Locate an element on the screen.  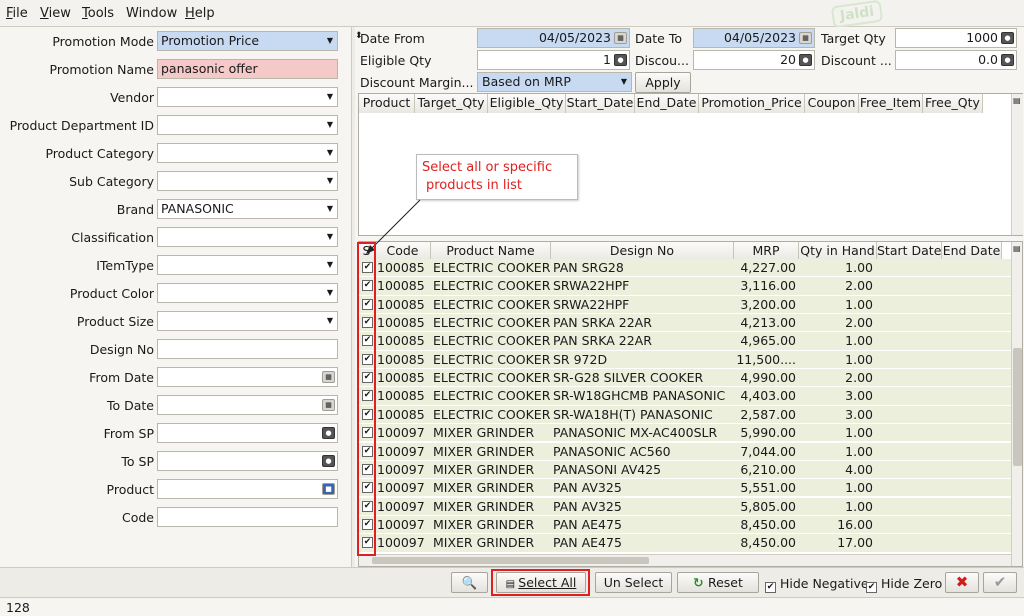
preview-button: 🔍 is located at coordinates (469, 582).